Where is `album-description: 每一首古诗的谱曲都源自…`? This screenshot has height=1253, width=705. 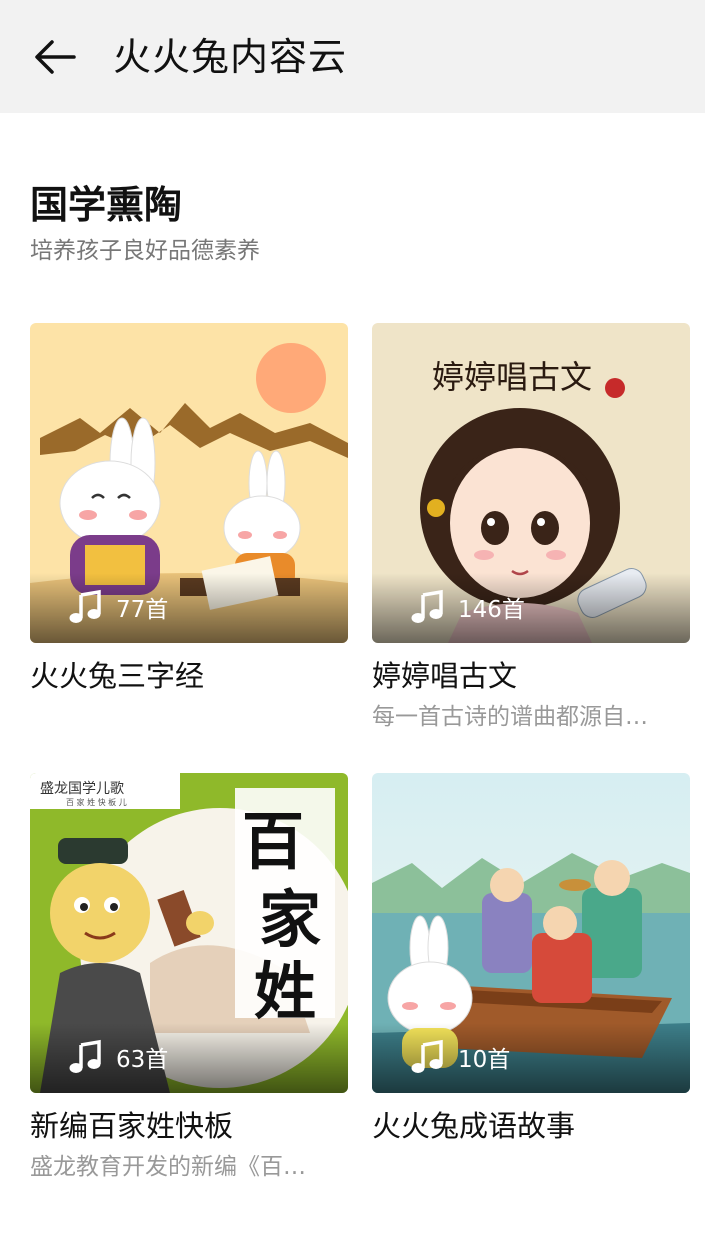 album-description: 每一首古诗的谱曲都源自… is located at coordinates (510, 717).